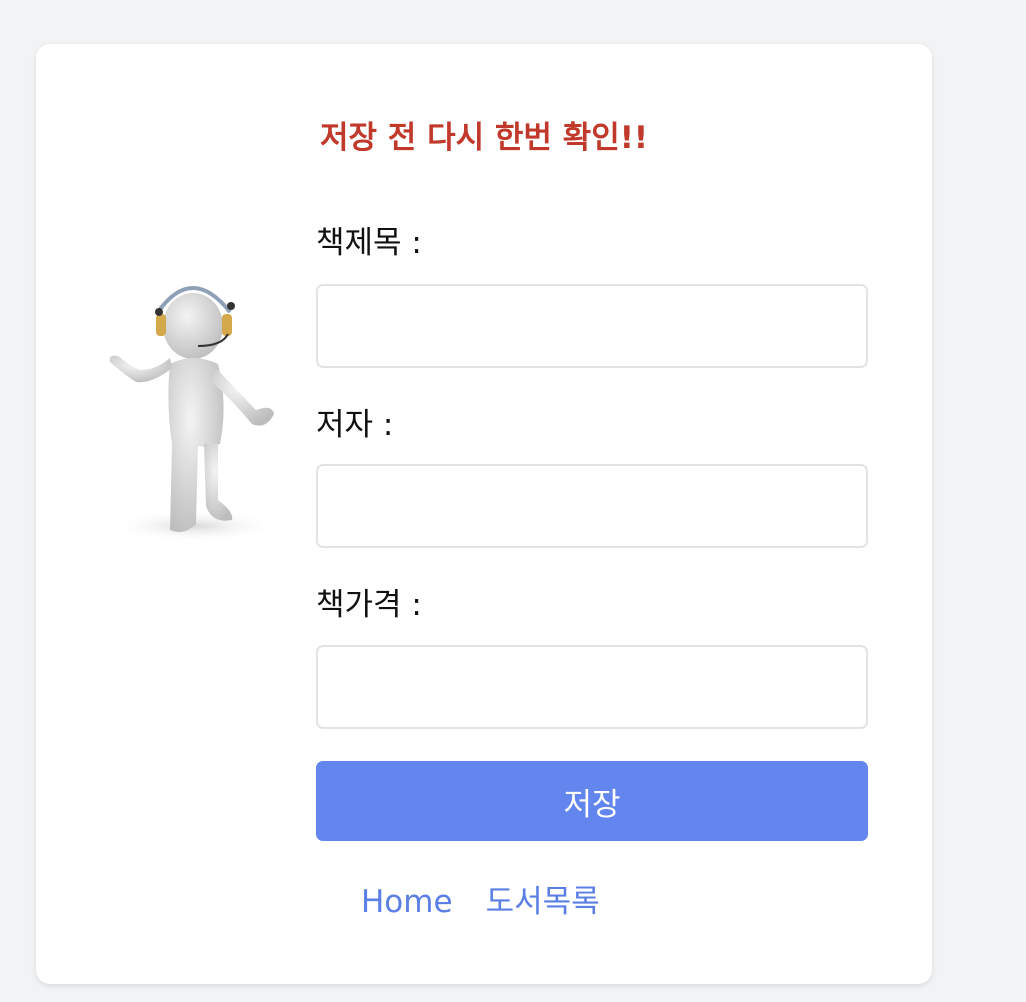  What do you see at coordinates (592, 326) in the screenshot?
I see `book-title-input` at bounding box center [592, 326].